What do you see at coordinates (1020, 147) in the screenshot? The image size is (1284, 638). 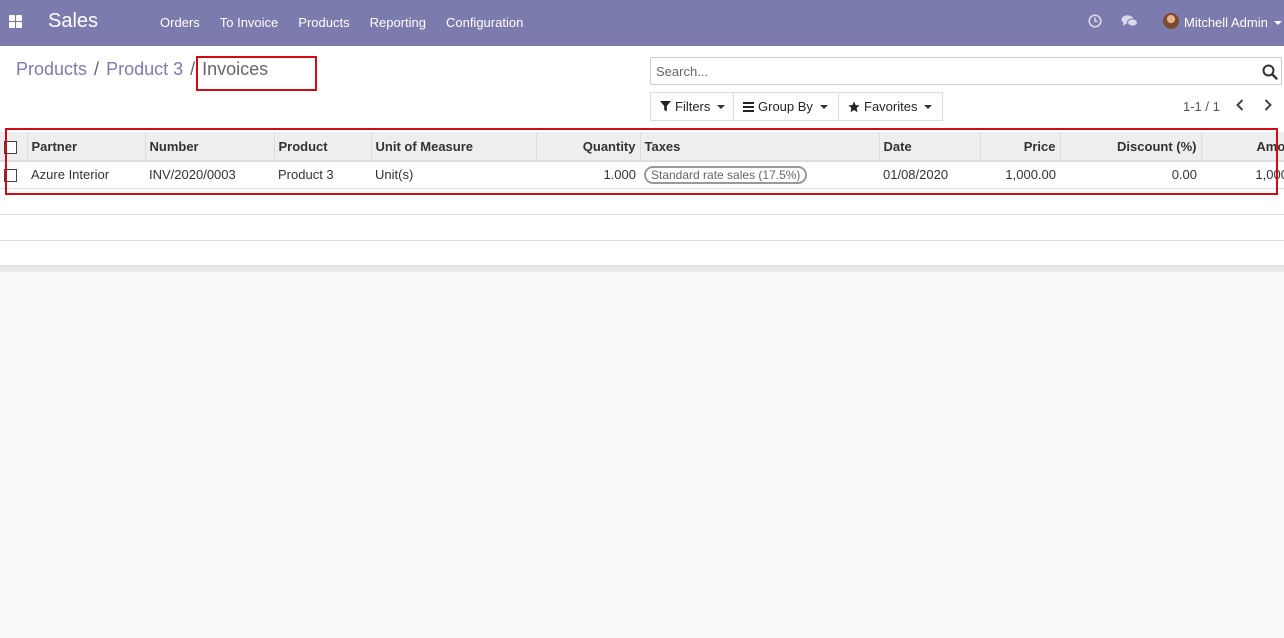 I see `column-price: Price` at bounding box center [1020, 147].